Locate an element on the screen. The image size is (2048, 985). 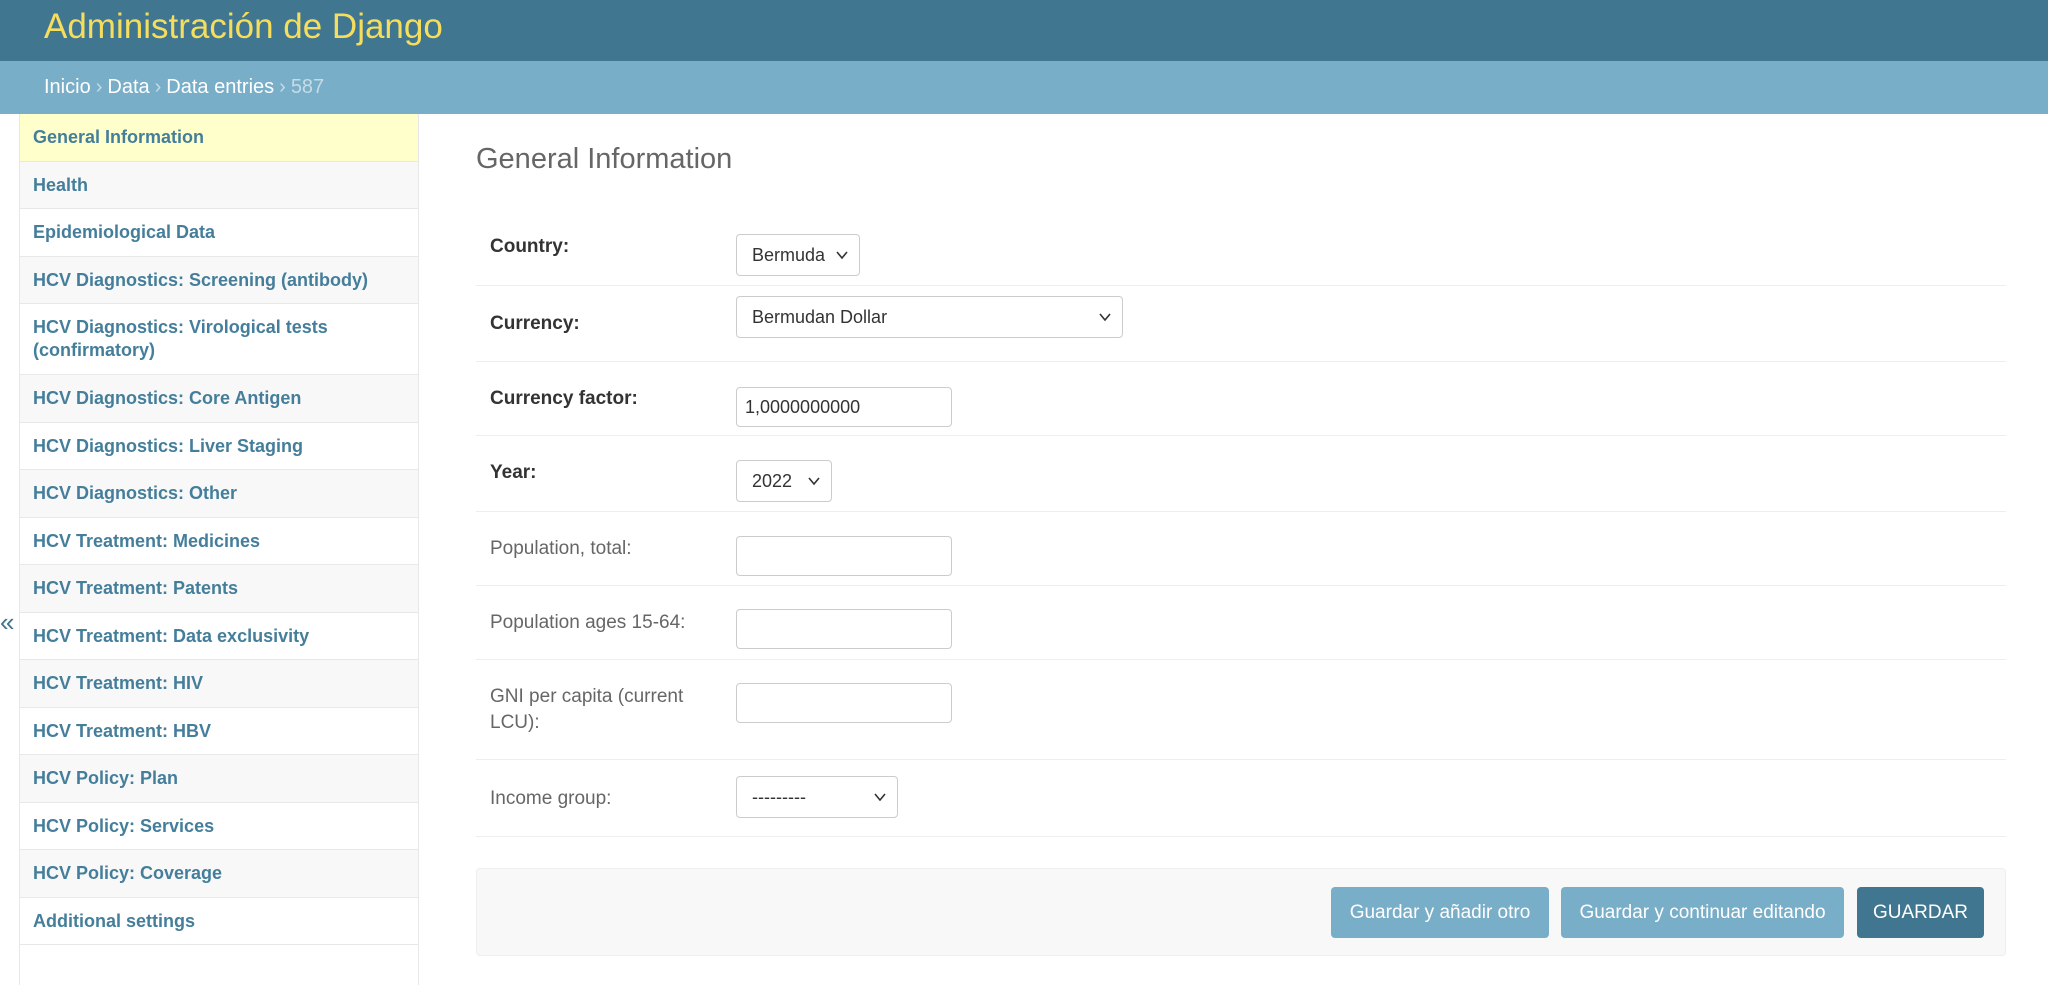
income-group-label: Income group: is located at coordinates (551, 798).